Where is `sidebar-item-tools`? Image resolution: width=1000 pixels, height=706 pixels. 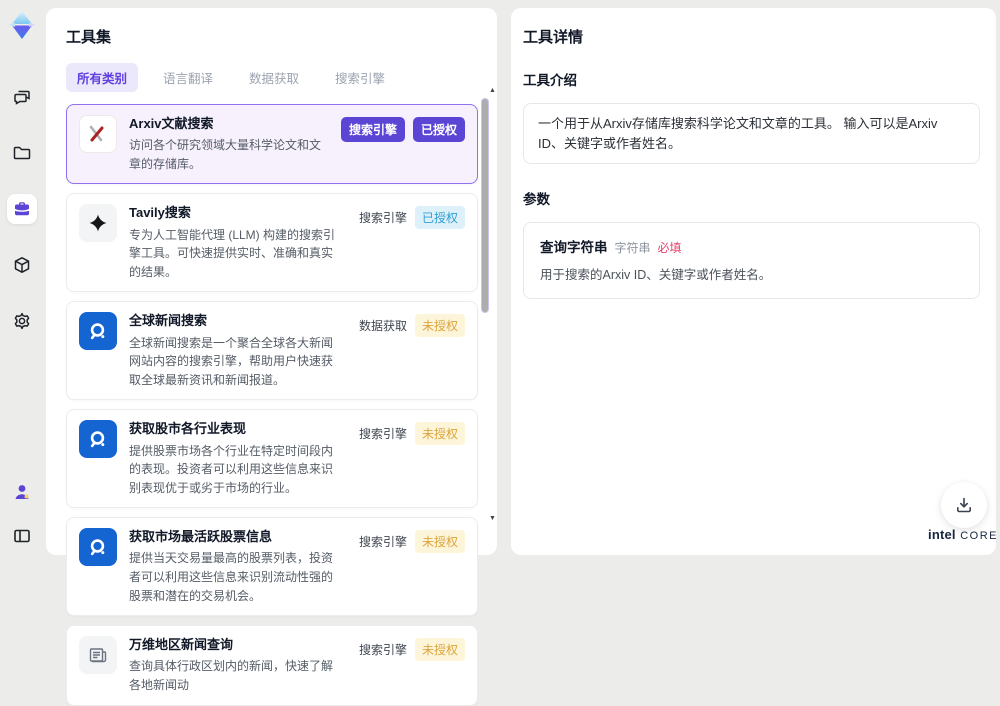 sidebar-item-tools is located at coordinates (22, 209).